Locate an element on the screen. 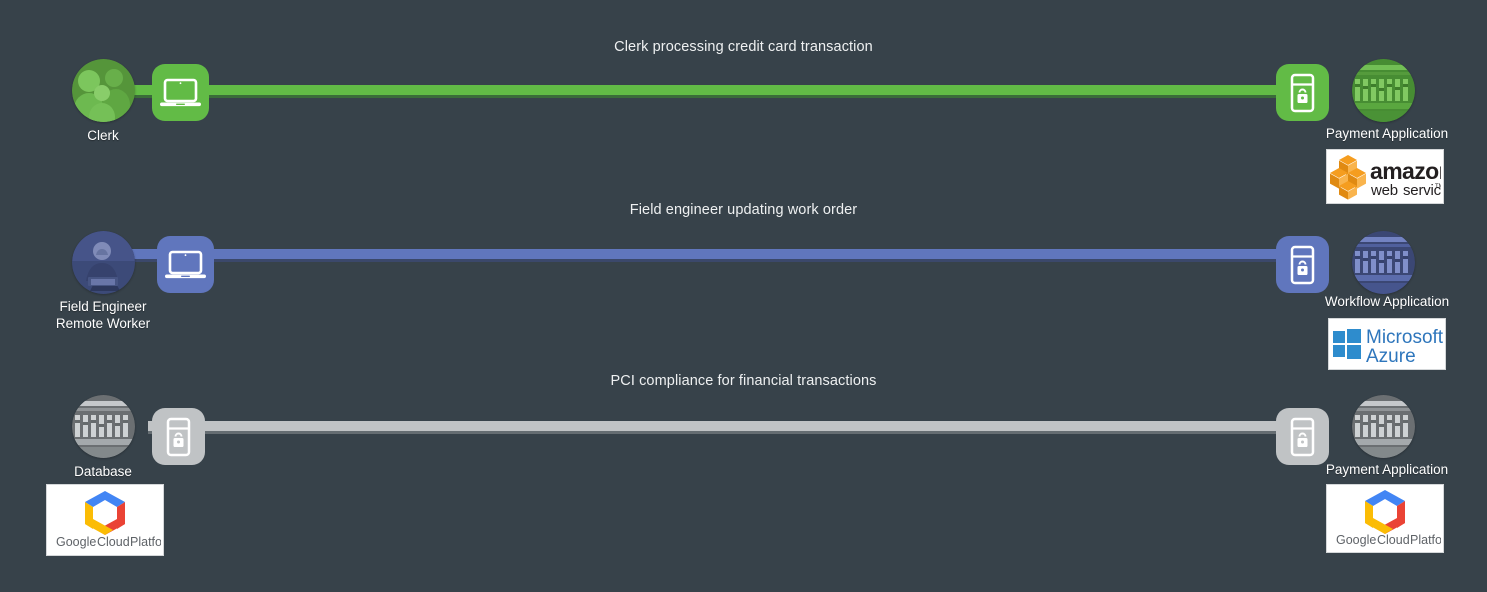  amazon-web-services-logo-icon: amazon web services TM is located at coordinates (1385, 177).